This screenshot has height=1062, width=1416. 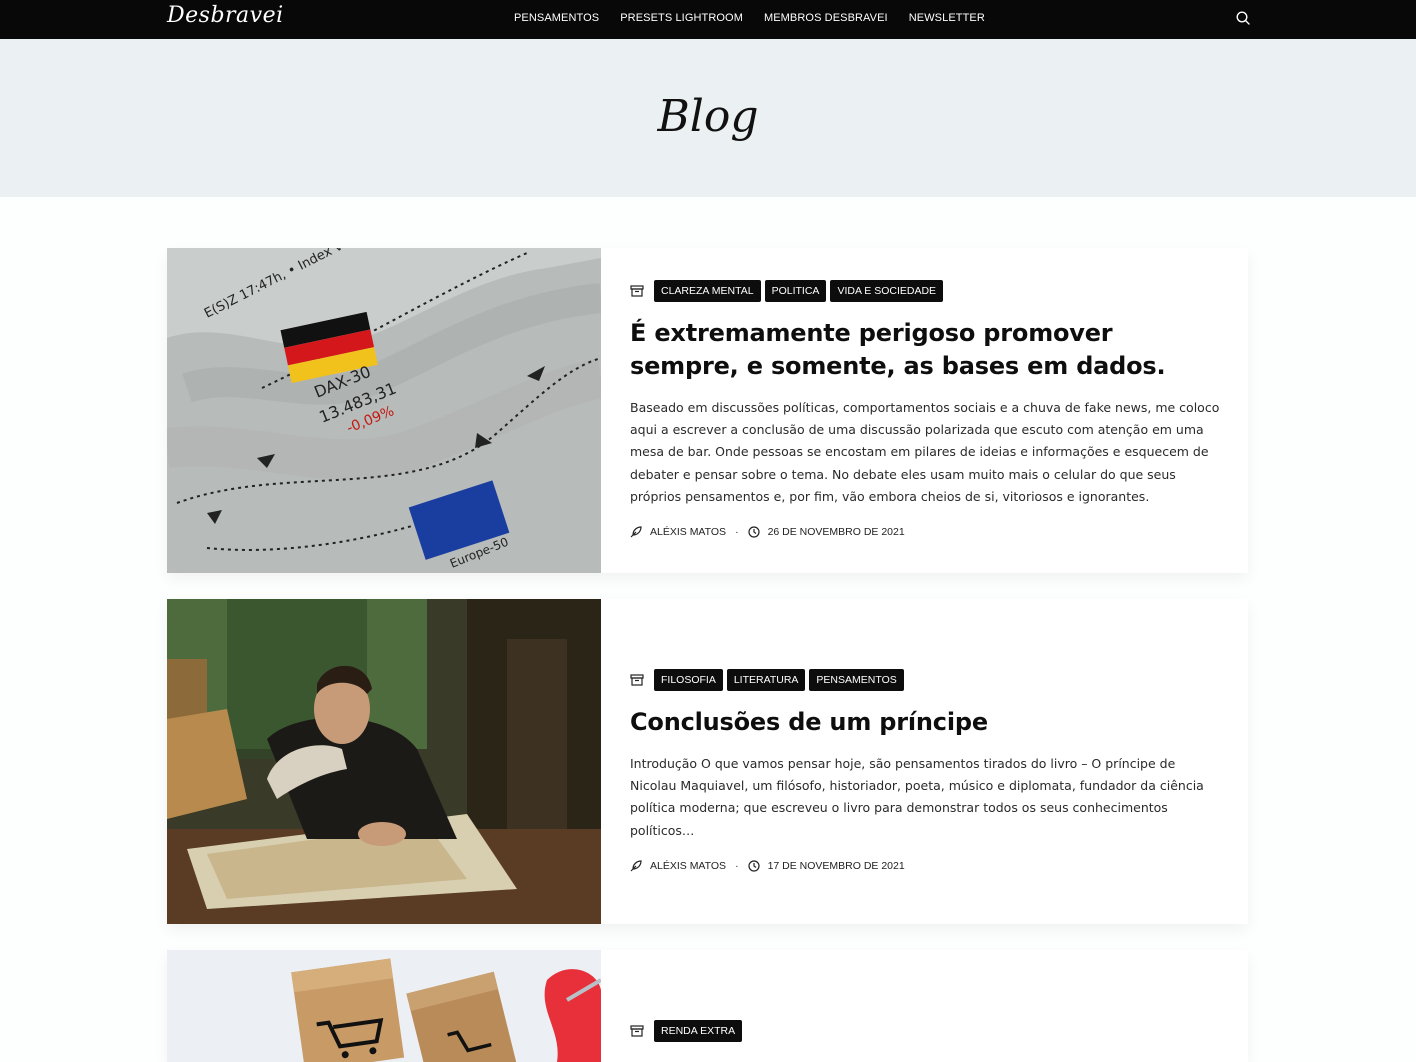 What do you see at coordinates (707, 1006) in the screenshot?
I see `post-card: RENDA EXTRA` at bounding box center [707, 1006].